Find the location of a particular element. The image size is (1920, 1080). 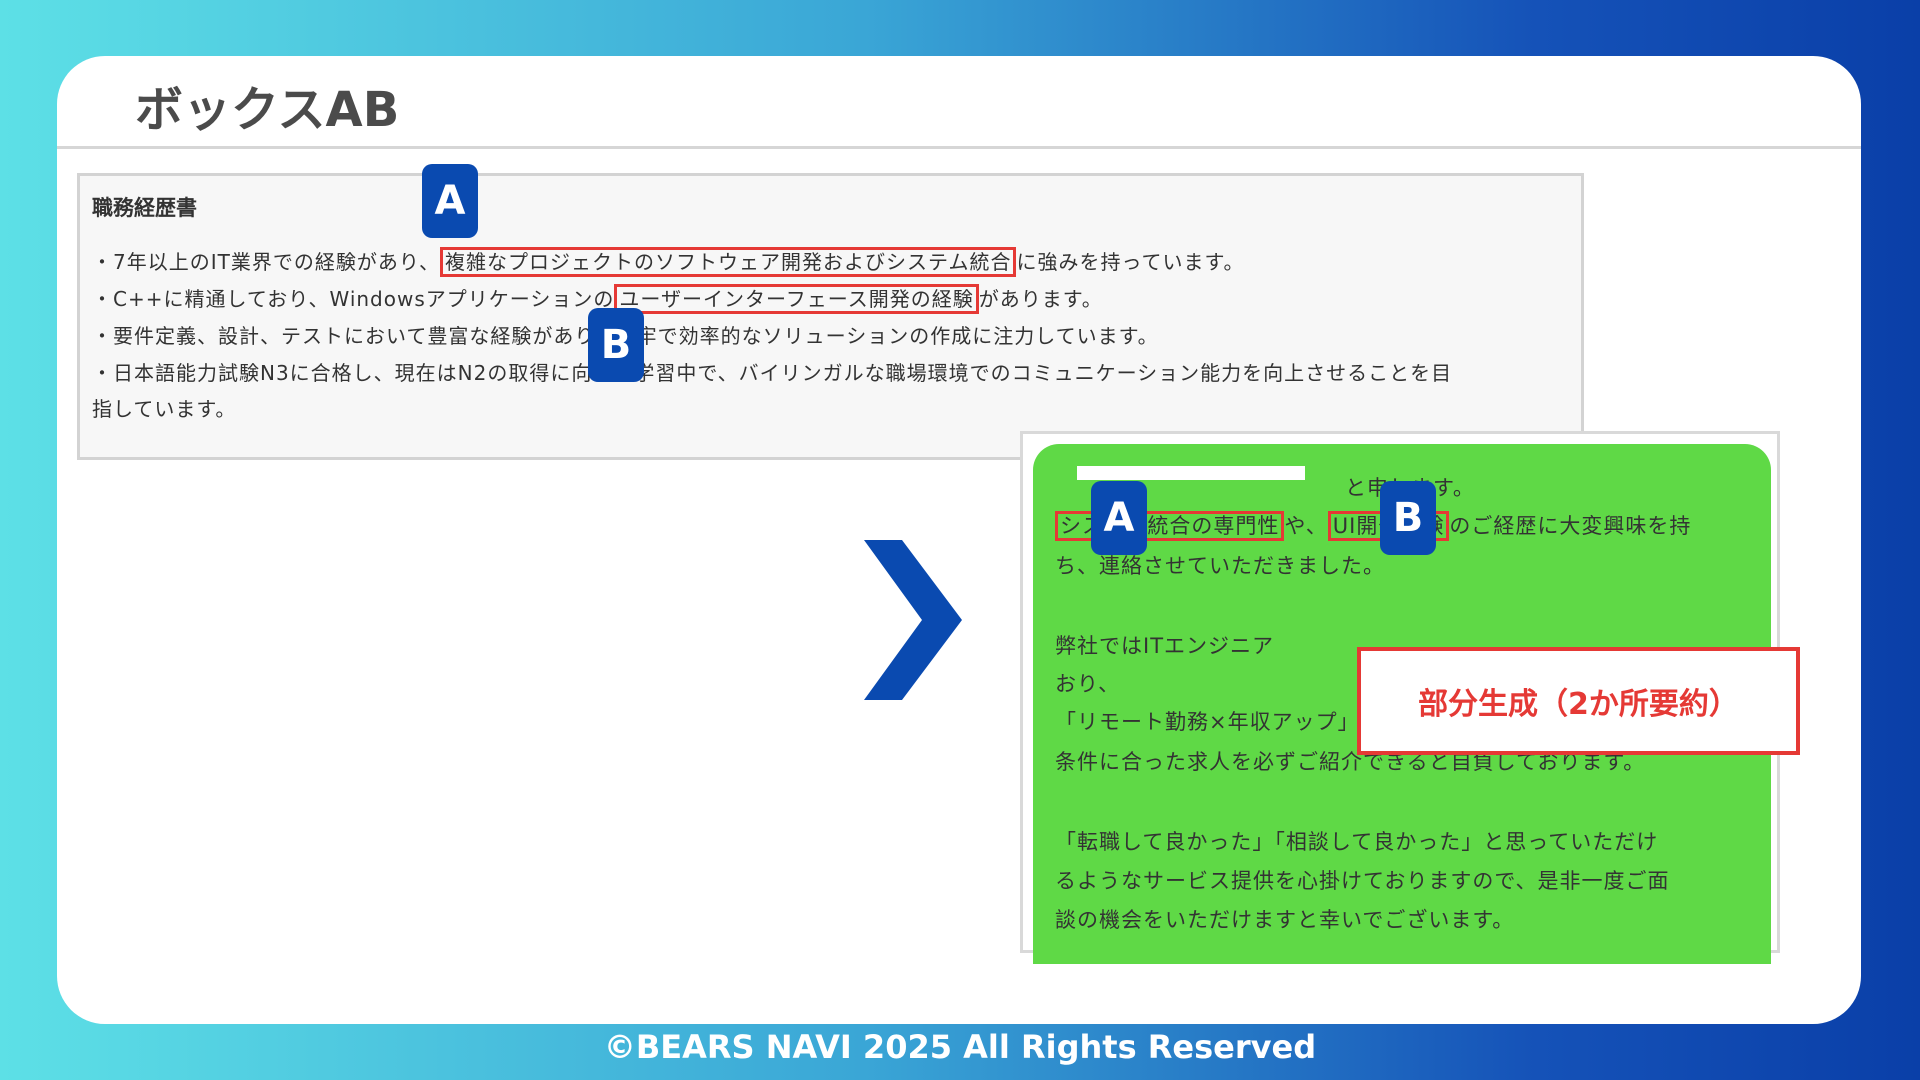

badge-a-email: A is located at coordinates (1119, 518).